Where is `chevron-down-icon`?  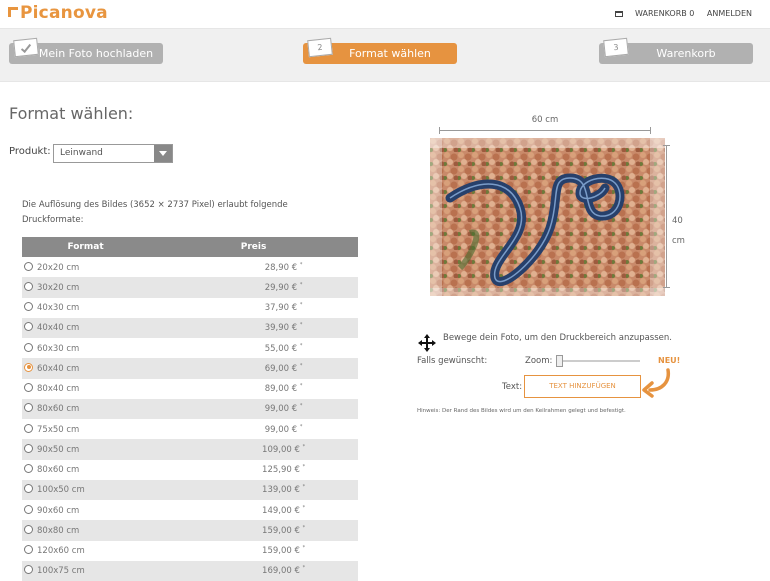 chevron-down-icon is located at coordinates (163, 153).